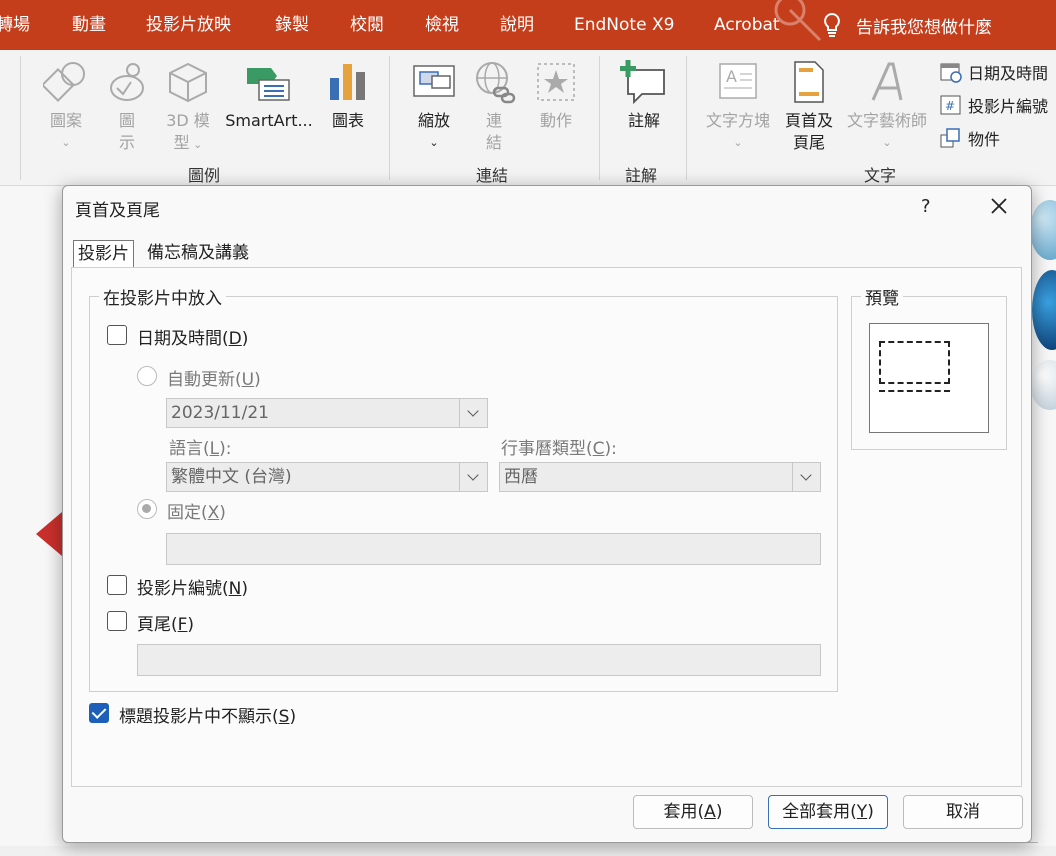 This screenshot has width=1056, height=856. What do you see at coordinates (117, 585) in the screenshot?
I see `slide-number-checkbox` at bounding box center [117, 585].